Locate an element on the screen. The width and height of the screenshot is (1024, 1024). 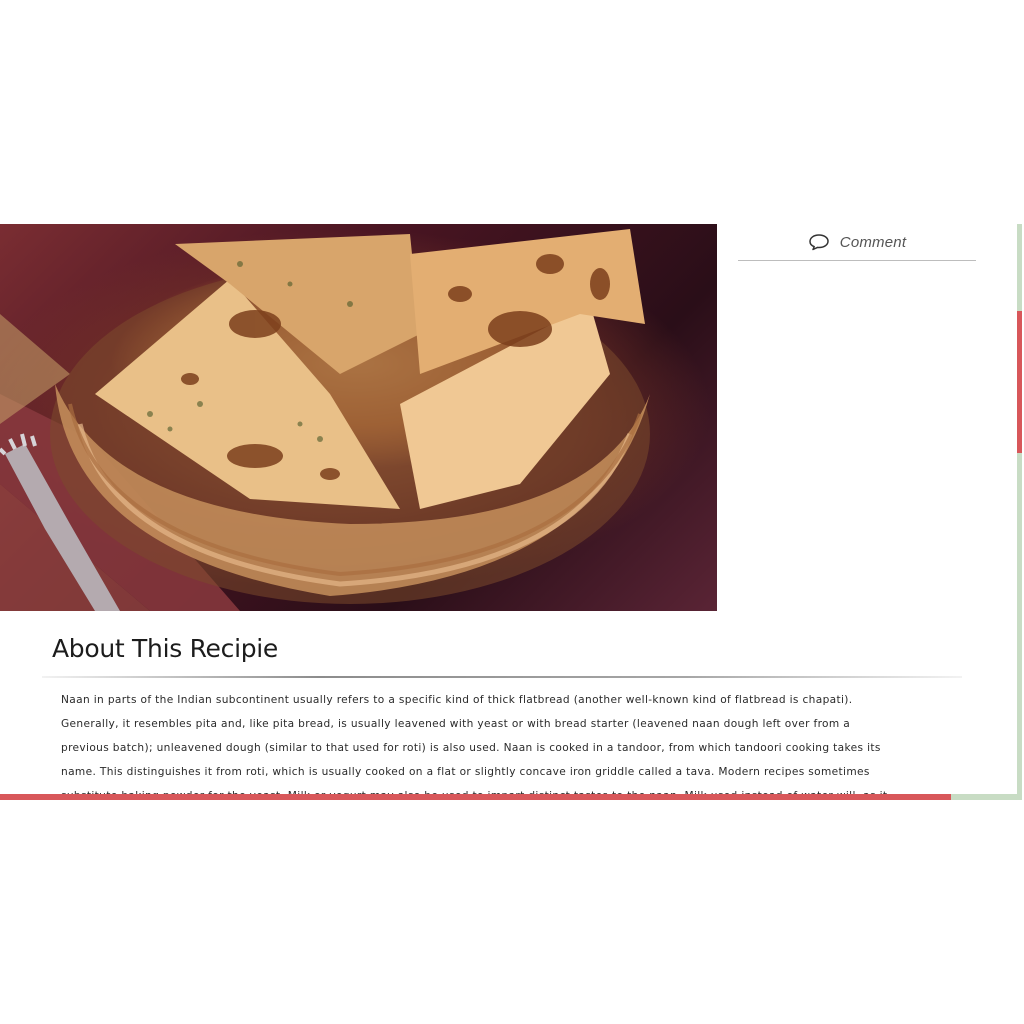
speech-bubble-icon is located at coordinates (819, 242).